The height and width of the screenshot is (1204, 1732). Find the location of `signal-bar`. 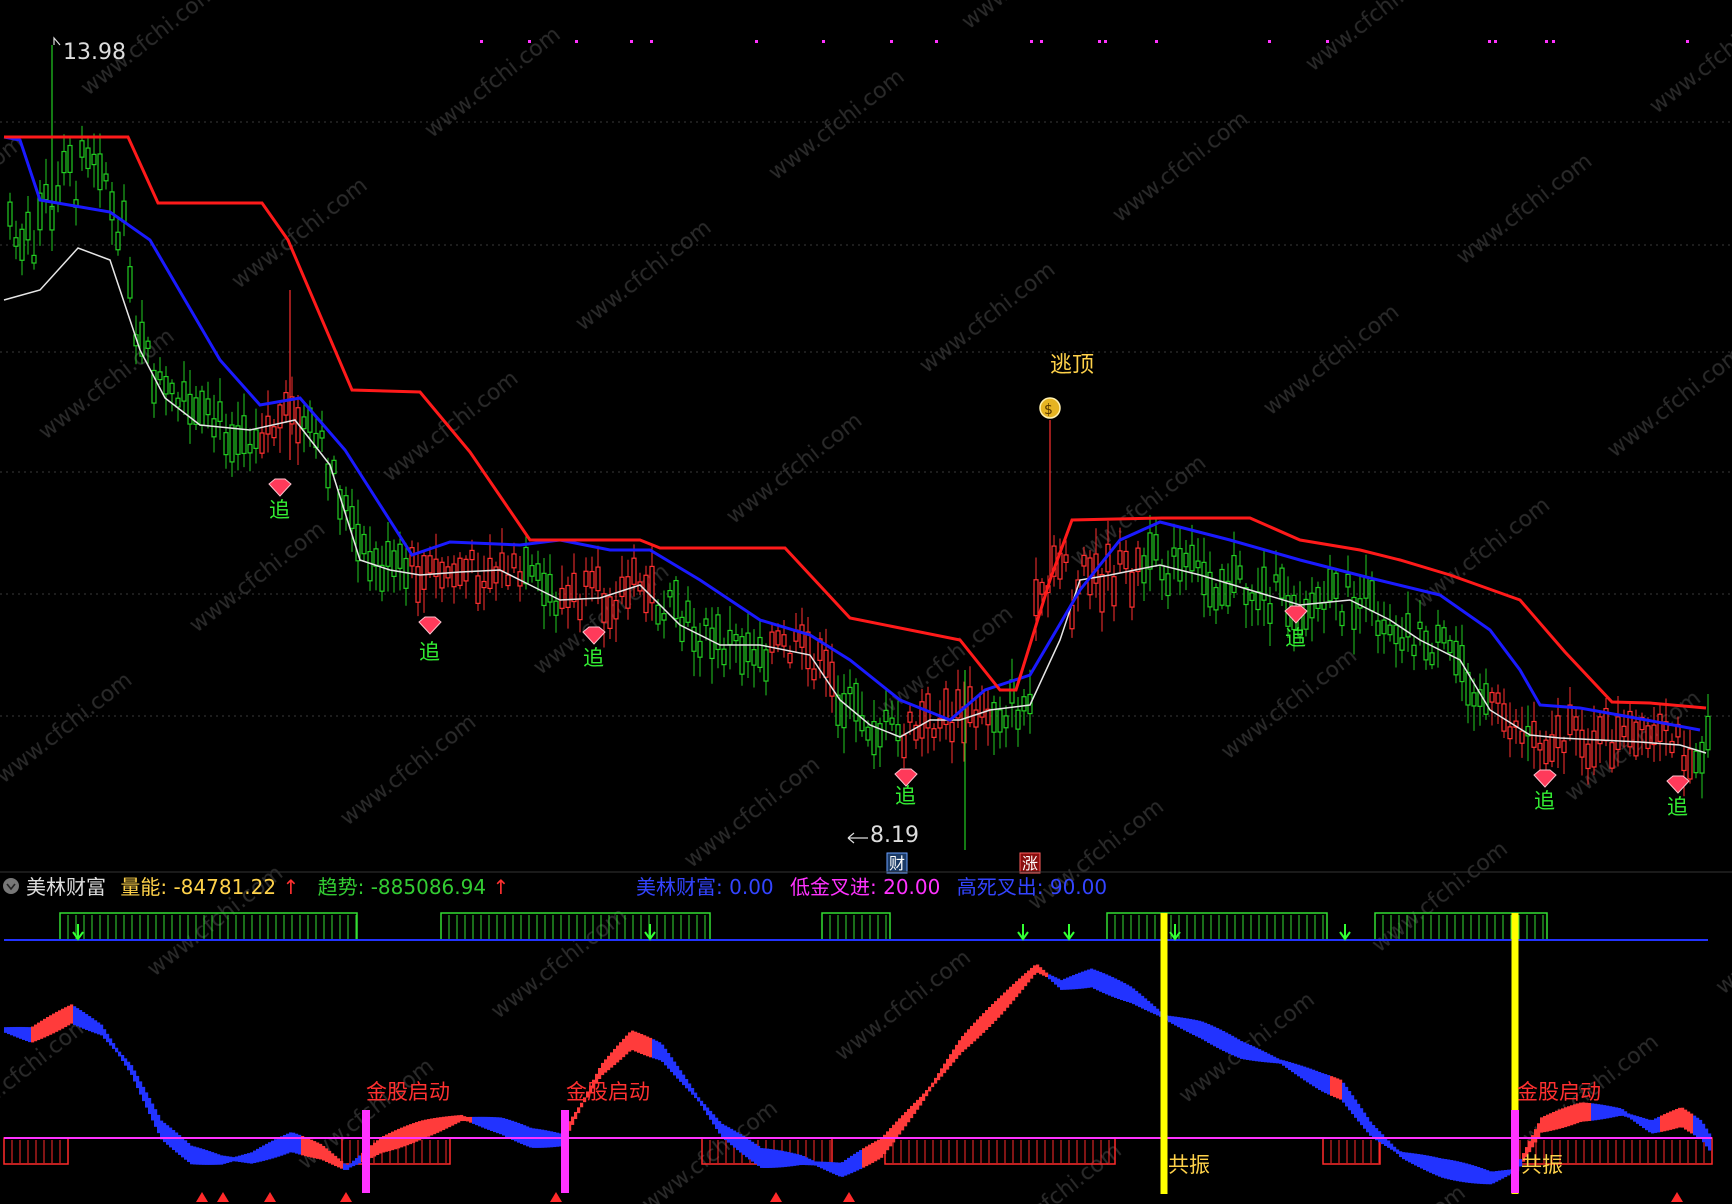

signal-bar is located at coordinates (1515, 1151).